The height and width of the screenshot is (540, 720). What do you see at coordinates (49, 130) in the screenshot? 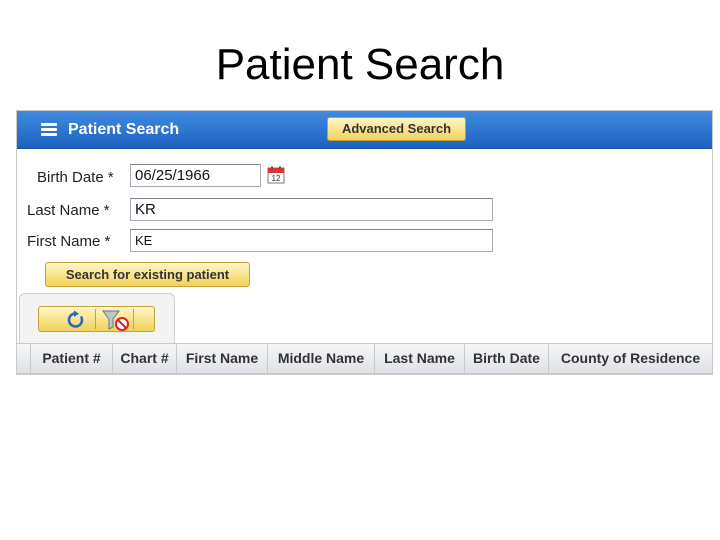
I see `menu-icon` at bounding box center [49, 130].